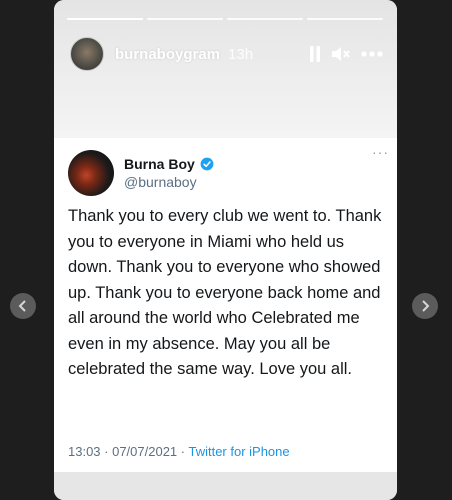 The width and height of the screenshot is (452, 500). What do you see at coordinates (91, 173) in the screenshot?
I see `tweet-avatar` at bounding box center [91, 173].